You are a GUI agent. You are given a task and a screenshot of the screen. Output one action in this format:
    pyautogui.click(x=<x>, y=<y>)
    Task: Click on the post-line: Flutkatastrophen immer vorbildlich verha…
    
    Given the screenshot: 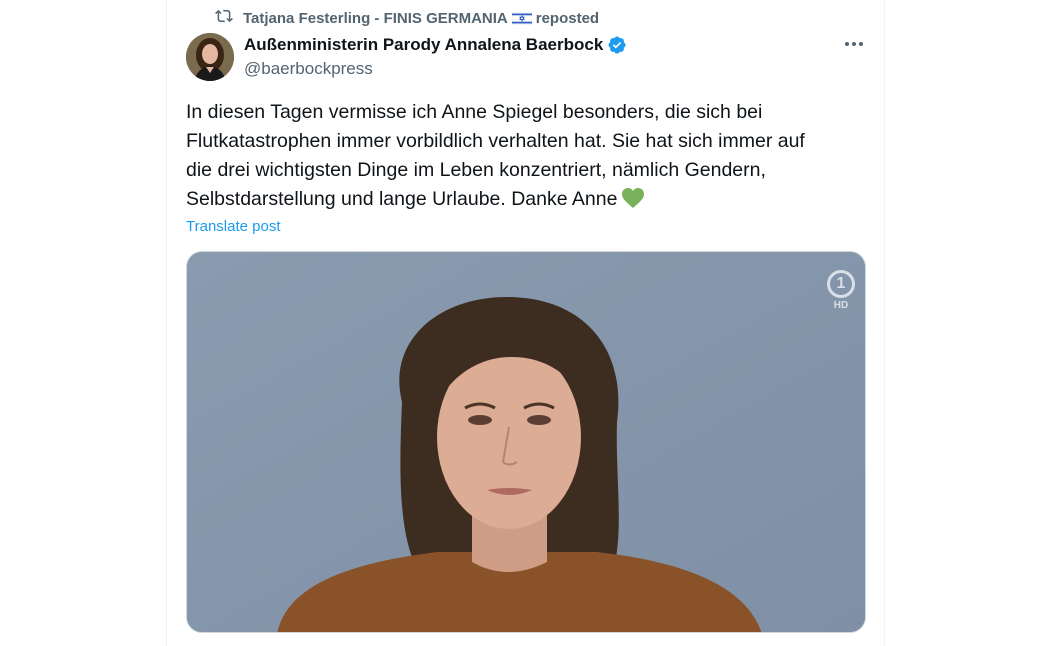 What is the action you would take?
    pyautogui.click(x=495, y=141)
    